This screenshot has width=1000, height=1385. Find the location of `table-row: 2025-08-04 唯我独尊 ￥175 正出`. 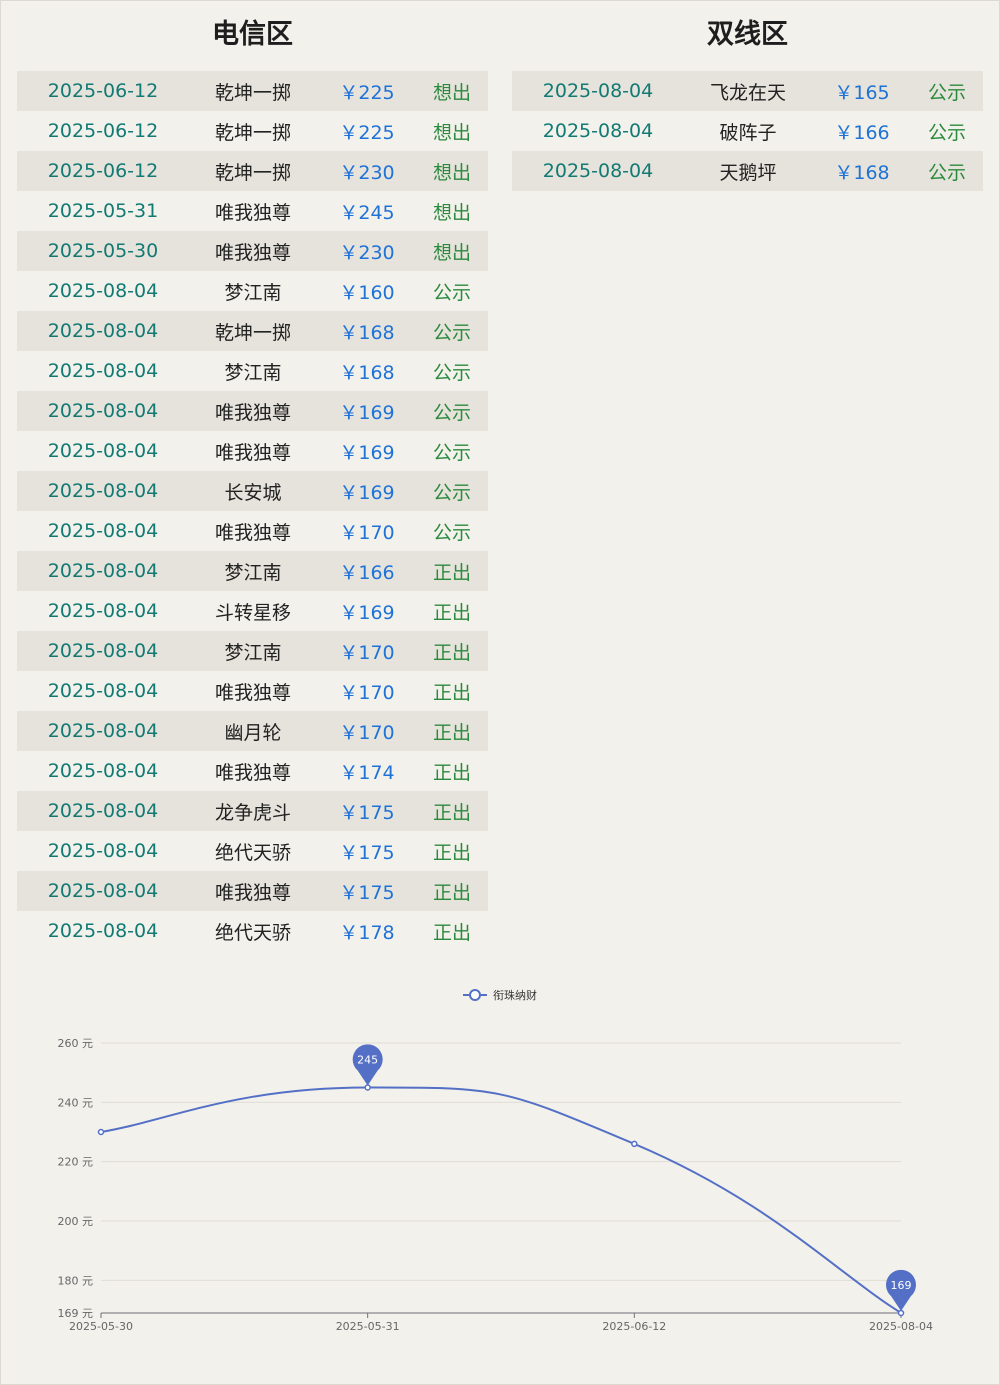

table-row: 2025-08-04 唯我独尊 ￥175 正出 is located at coordinates (252, 891).